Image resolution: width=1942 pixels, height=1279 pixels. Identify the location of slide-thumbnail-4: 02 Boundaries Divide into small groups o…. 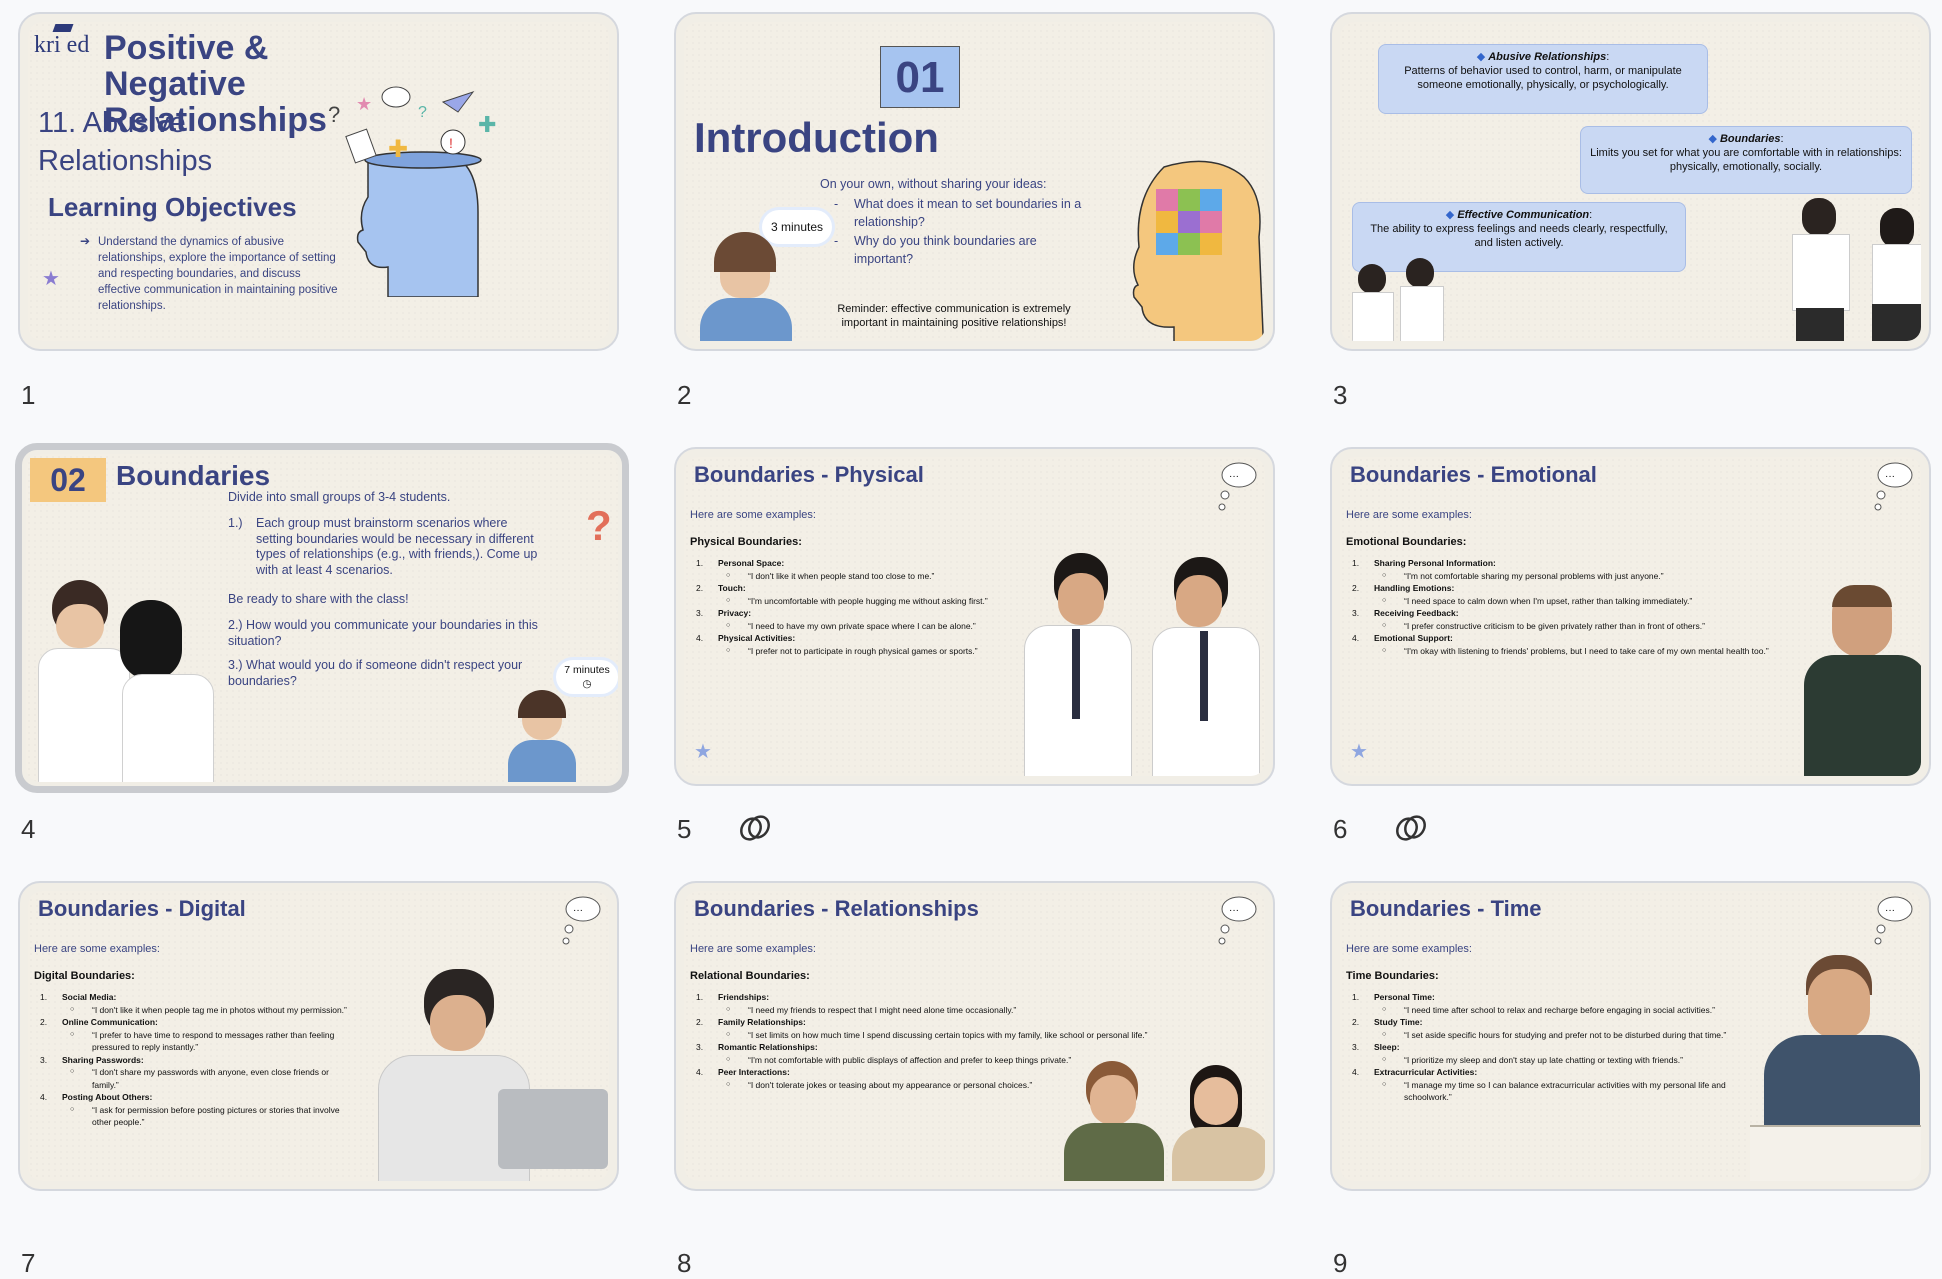
(322, 618).